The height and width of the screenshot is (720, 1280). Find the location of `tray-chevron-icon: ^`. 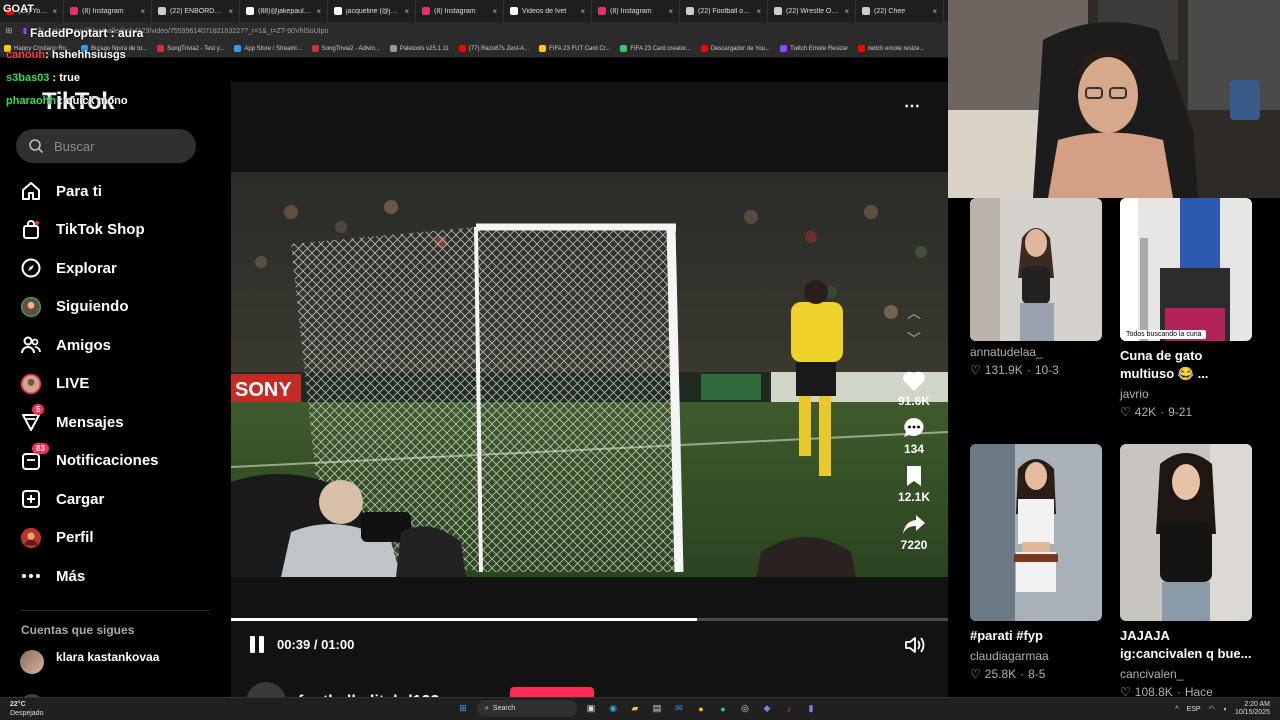

tray-chevron-icon: ^ is located at coordinates (1176, 709).